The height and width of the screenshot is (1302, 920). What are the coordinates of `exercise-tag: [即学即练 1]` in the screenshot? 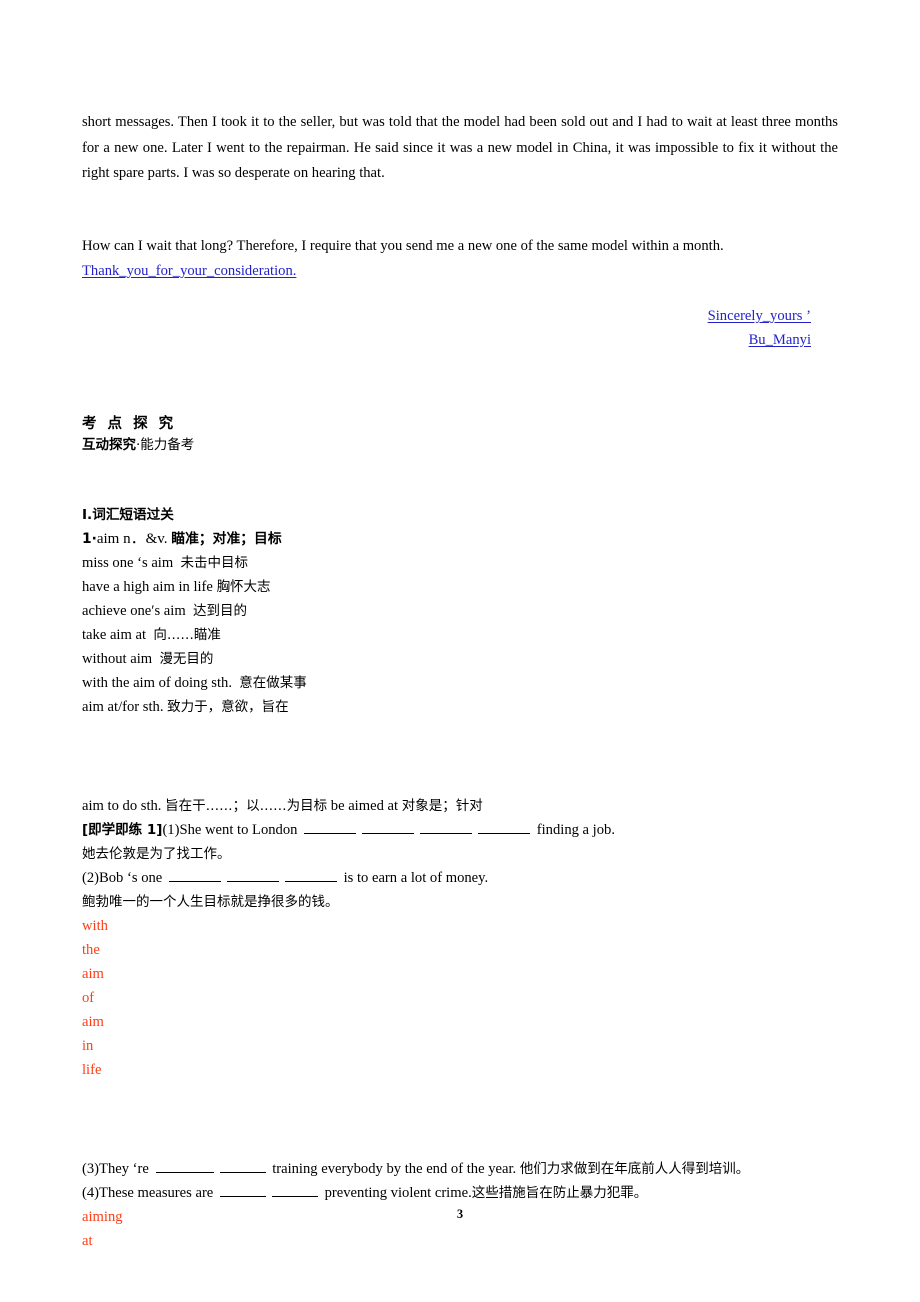 It's located at (122, 830).